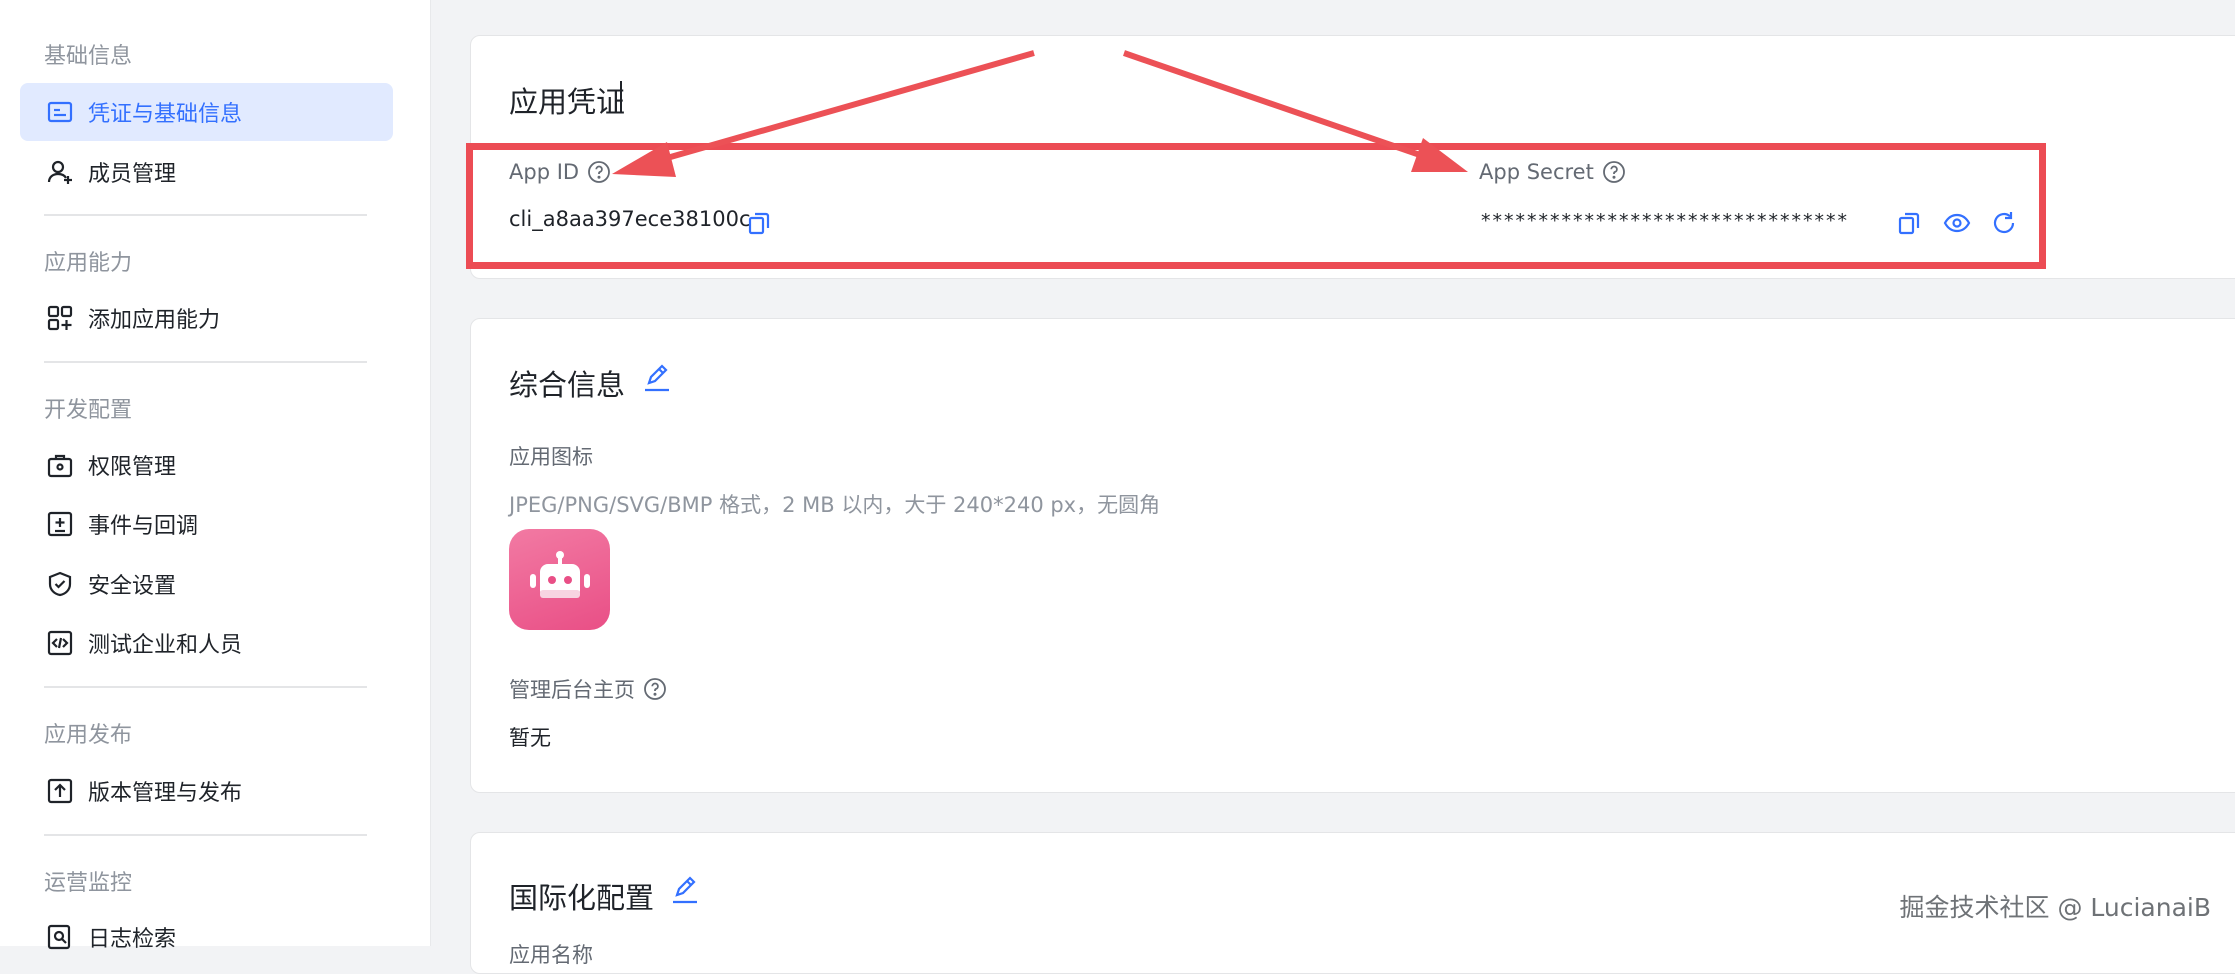  What do you see at coordinates (132, 939) in the screenshot?
I see `sidebar-item-label: 日志检索` at bounding box center [132, 939].